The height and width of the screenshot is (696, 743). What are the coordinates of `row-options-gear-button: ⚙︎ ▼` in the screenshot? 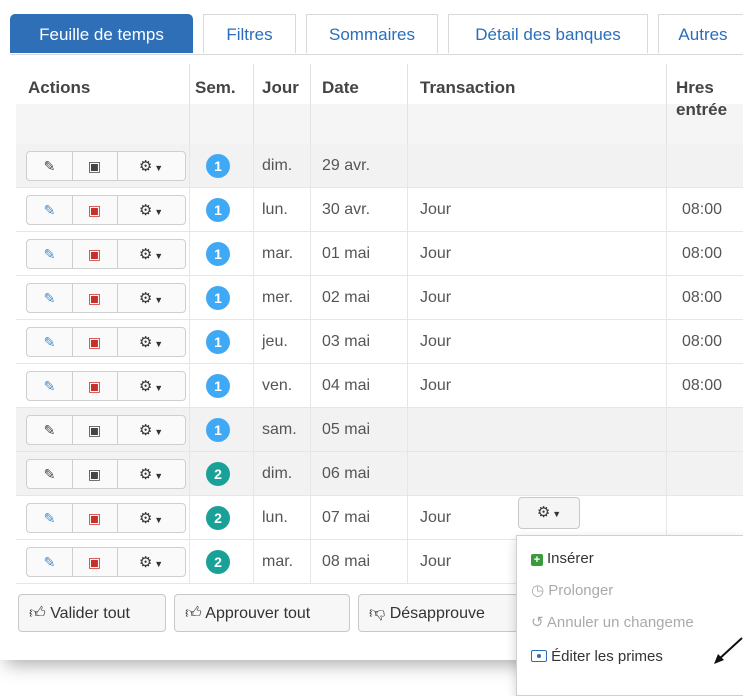 It's located at (549, 513).